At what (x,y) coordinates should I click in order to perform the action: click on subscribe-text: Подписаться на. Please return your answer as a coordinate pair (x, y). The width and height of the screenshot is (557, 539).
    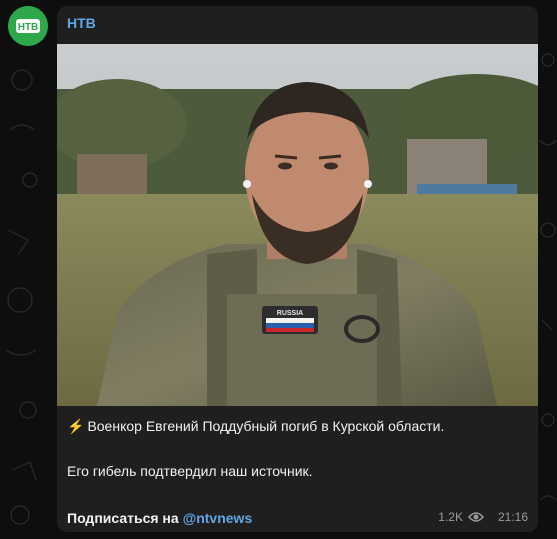
    Looking at the image, I should click on (123, 518).